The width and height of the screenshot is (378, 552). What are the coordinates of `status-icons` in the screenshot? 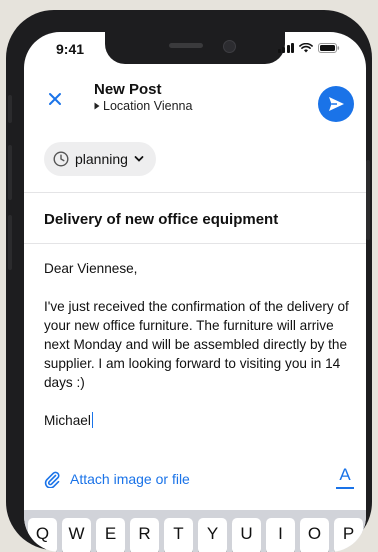 It's located at (309, 48).